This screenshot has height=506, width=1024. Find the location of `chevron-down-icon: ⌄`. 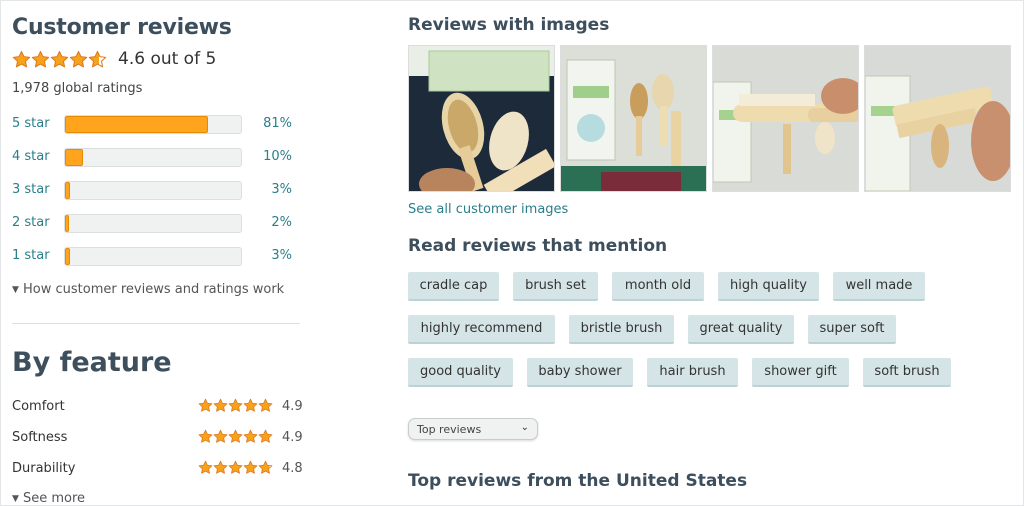

chevron-down-icon: ⌄ is located at coordinates (524, 427).